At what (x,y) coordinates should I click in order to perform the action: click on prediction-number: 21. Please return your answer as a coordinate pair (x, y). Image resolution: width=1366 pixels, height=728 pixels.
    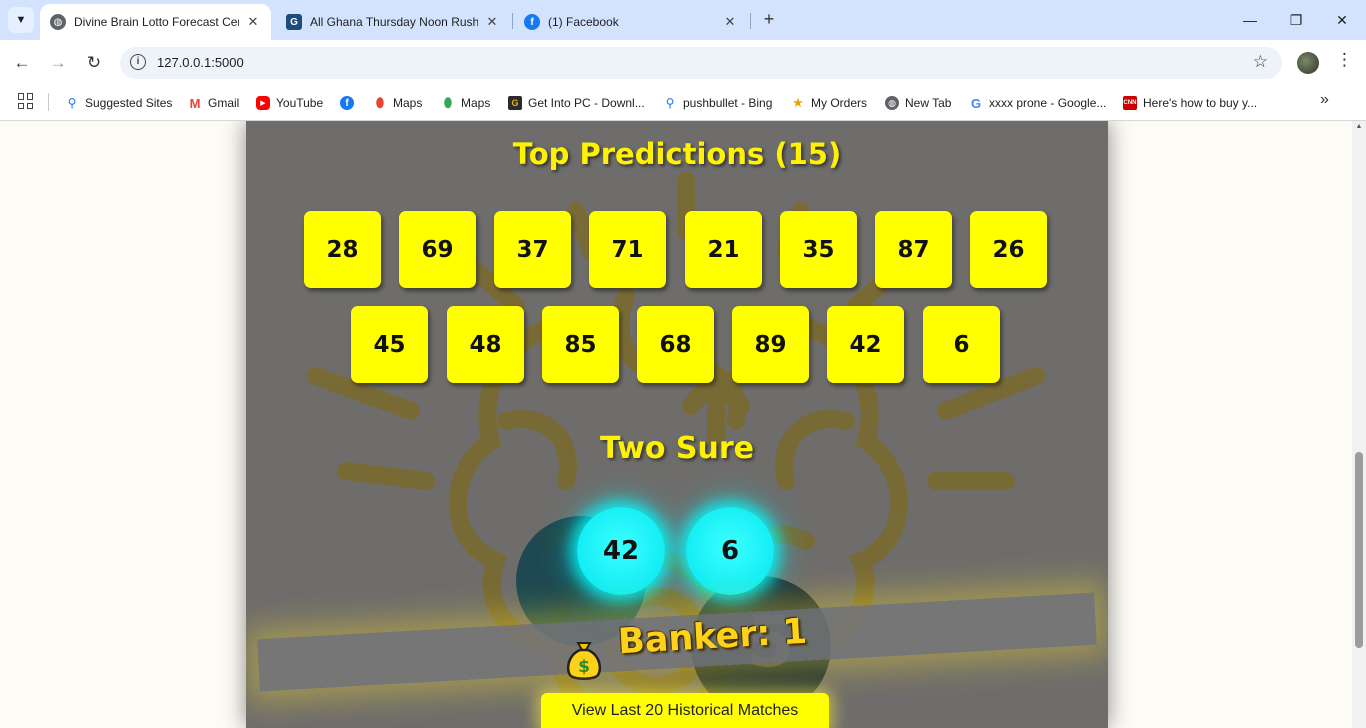
    Looking at the image, I should click on (723, 249).